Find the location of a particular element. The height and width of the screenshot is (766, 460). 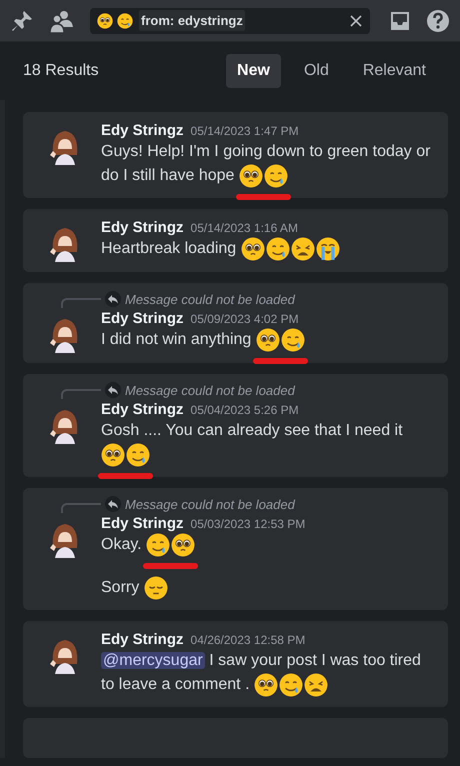

timestamp: 05/09/2023 4:02 PM is located at coordinates (244, 319).